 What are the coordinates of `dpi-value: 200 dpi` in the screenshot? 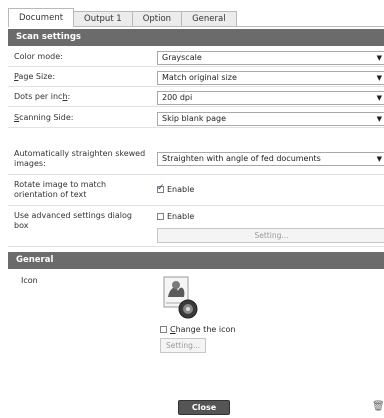 It's located at (177, 97).